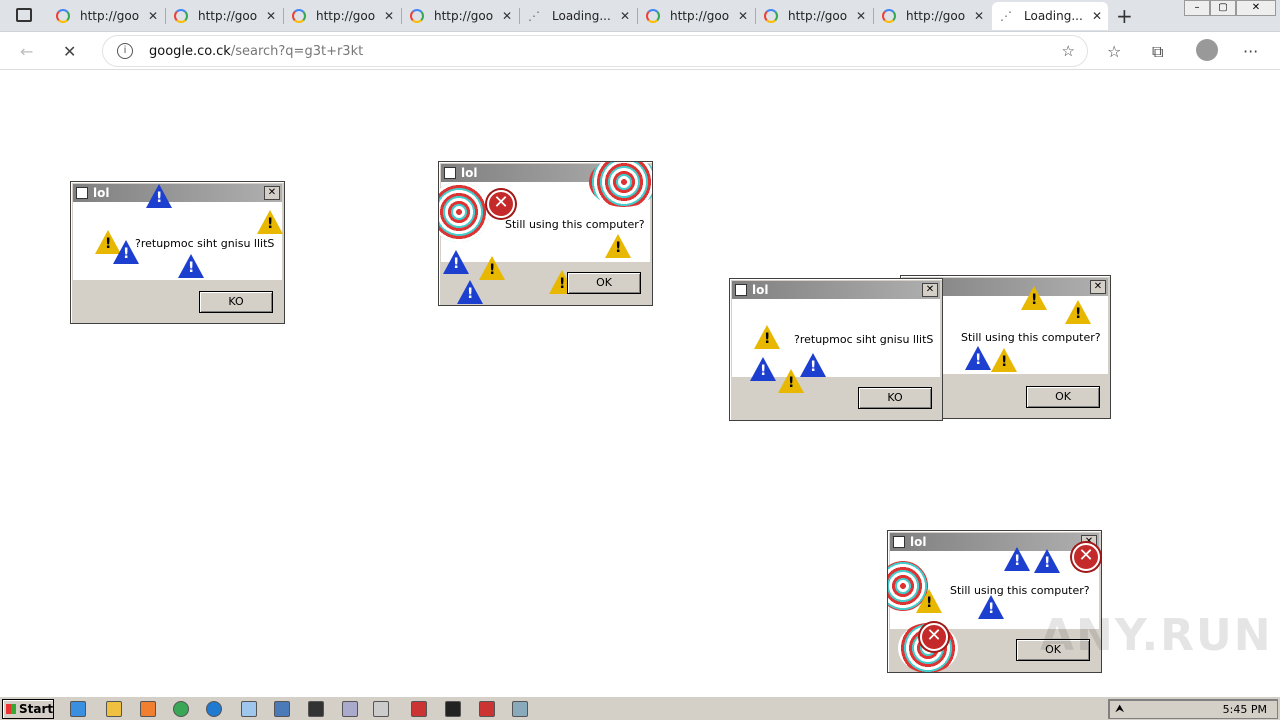 This screenshot has width=1280, height=720. Describe the element at coordinates (1207, 50) in the screenshot. I see `profile-avatar` at that location.